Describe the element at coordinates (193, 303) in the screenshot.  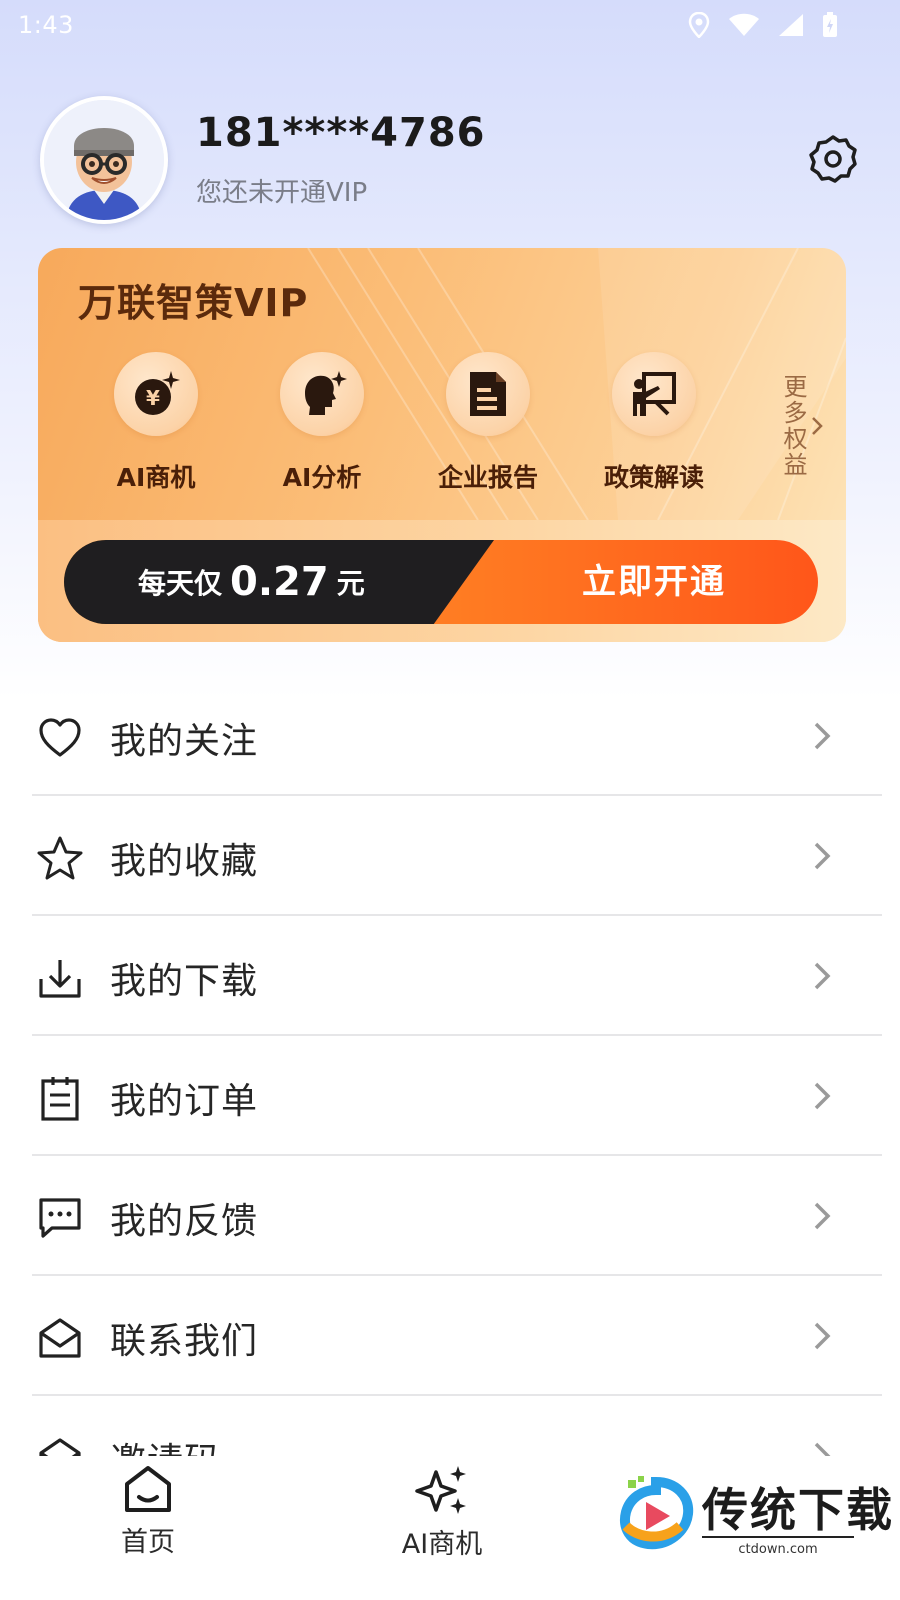
I see `vip-title: 万联智策VIP` at that location.